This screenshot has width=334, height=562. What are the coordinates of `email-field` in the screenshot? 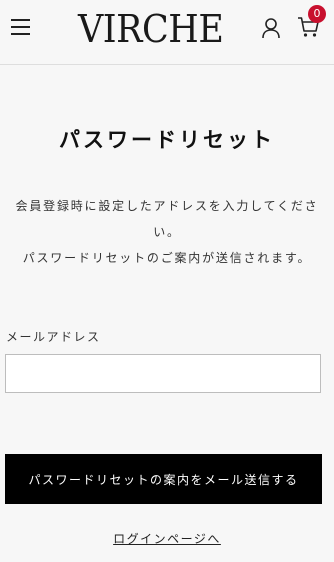 It's located at (163, 373).